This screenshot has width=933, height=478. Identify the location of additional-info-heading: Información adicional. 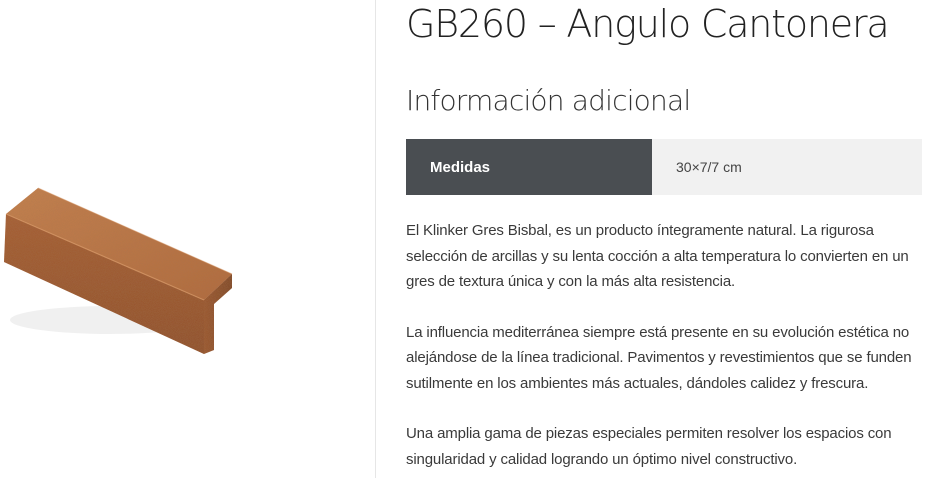
(548, 100).